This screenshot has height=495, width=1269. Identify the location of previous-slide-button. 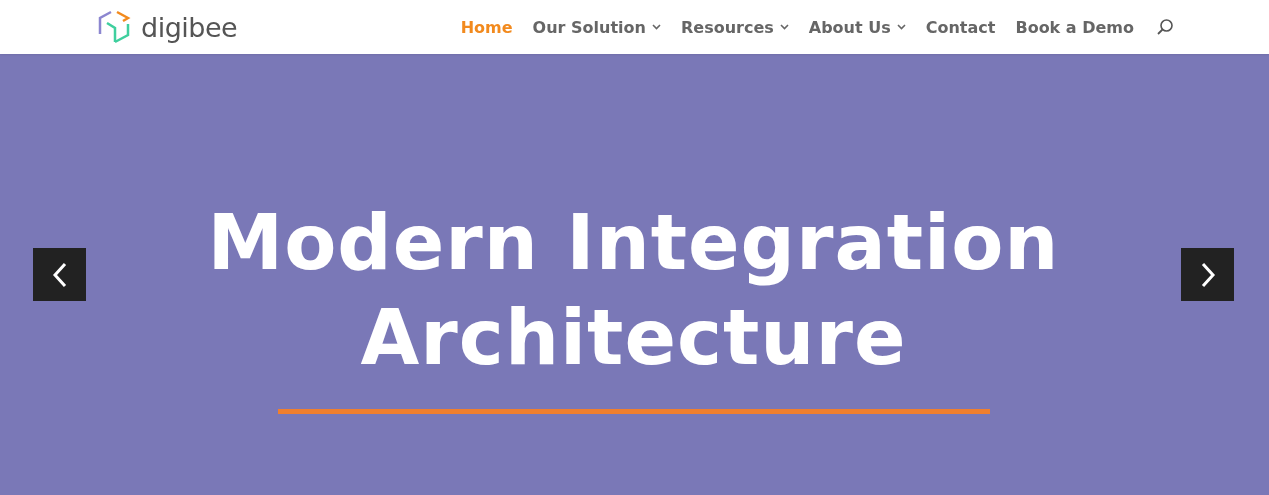
(59, 274).